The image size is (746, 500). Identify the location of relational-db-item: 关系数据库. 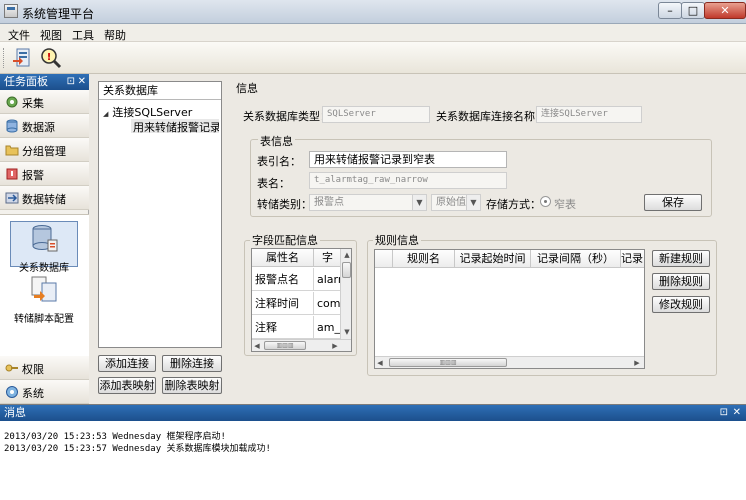
(44, 247).